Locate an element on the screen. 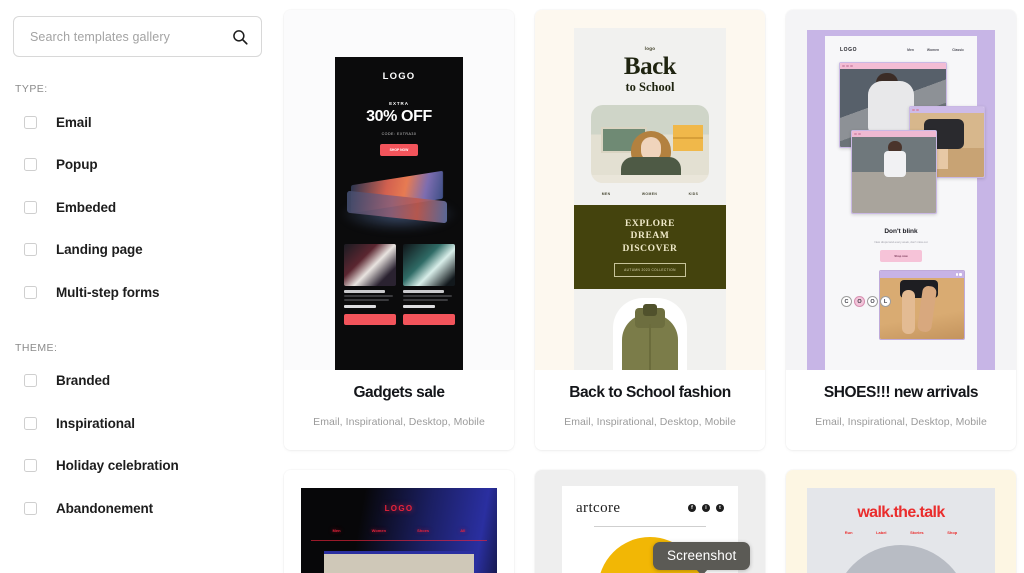 Image resolution: width=1024 pixels, height=573 pixels. coat-illustration is located at coordinates (650, 334).